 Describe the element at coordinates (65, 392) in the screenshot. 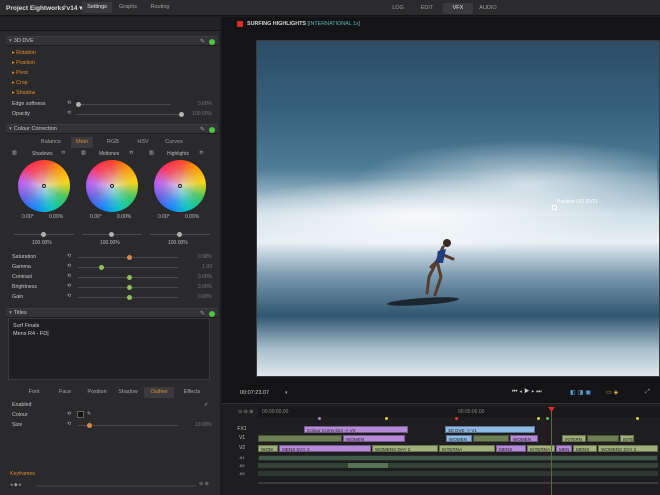

I see `title-tab-face: Face` at that location.